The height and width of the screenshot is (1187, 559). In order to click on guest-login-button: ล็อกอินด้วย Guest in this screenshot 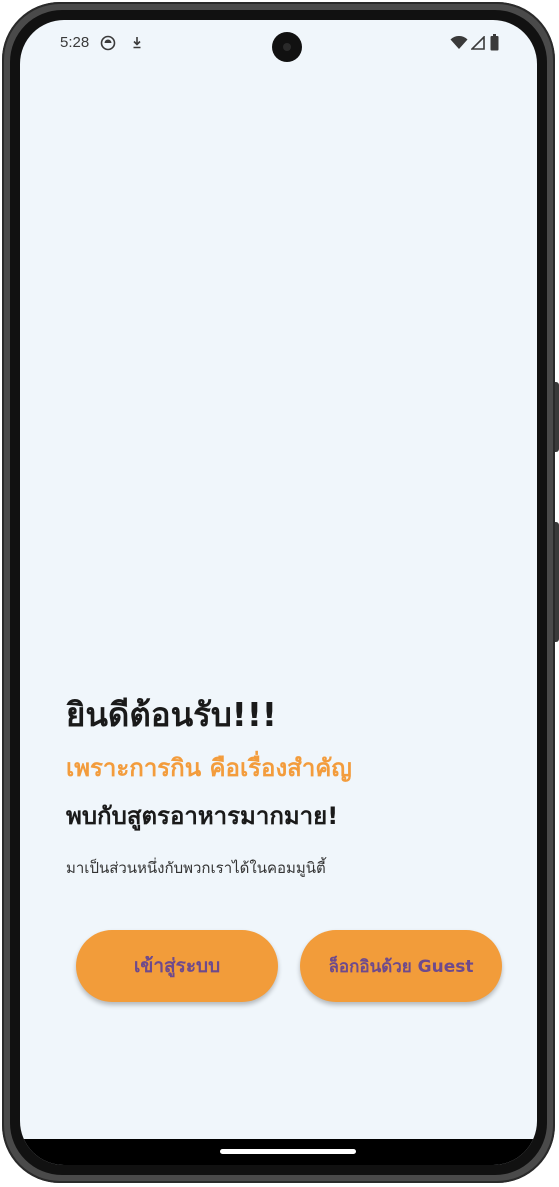, I will do `click(401, 966)`.